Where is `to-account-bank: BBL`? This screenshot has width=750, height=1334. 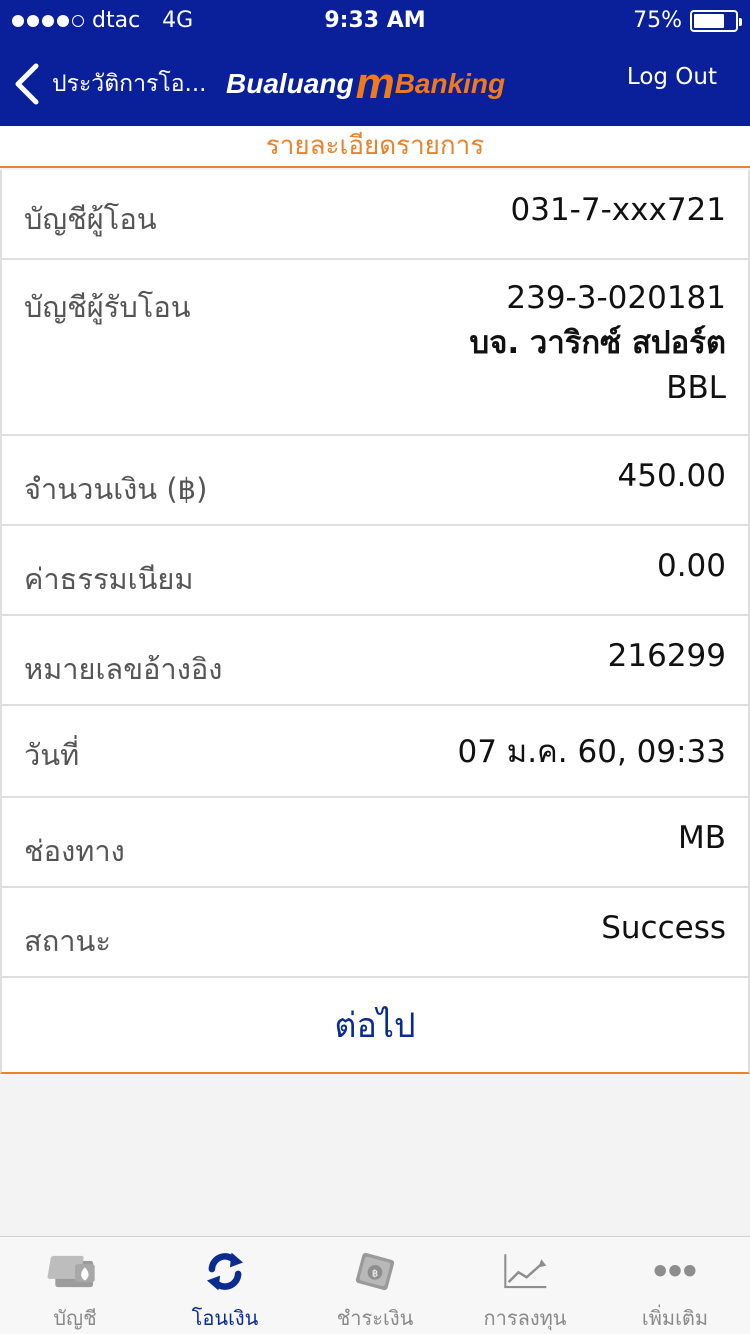
to-account-bank: BBL is located at coordinates (696, 388).